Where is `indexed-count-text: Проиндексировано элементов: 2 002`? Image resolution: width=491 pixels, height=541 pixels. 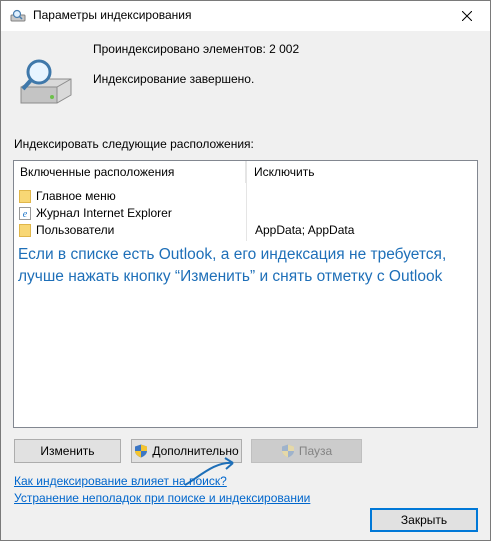
indexed-count-text: Проиндексировано элементов: 2 002 is located at coordinates (196, 49).